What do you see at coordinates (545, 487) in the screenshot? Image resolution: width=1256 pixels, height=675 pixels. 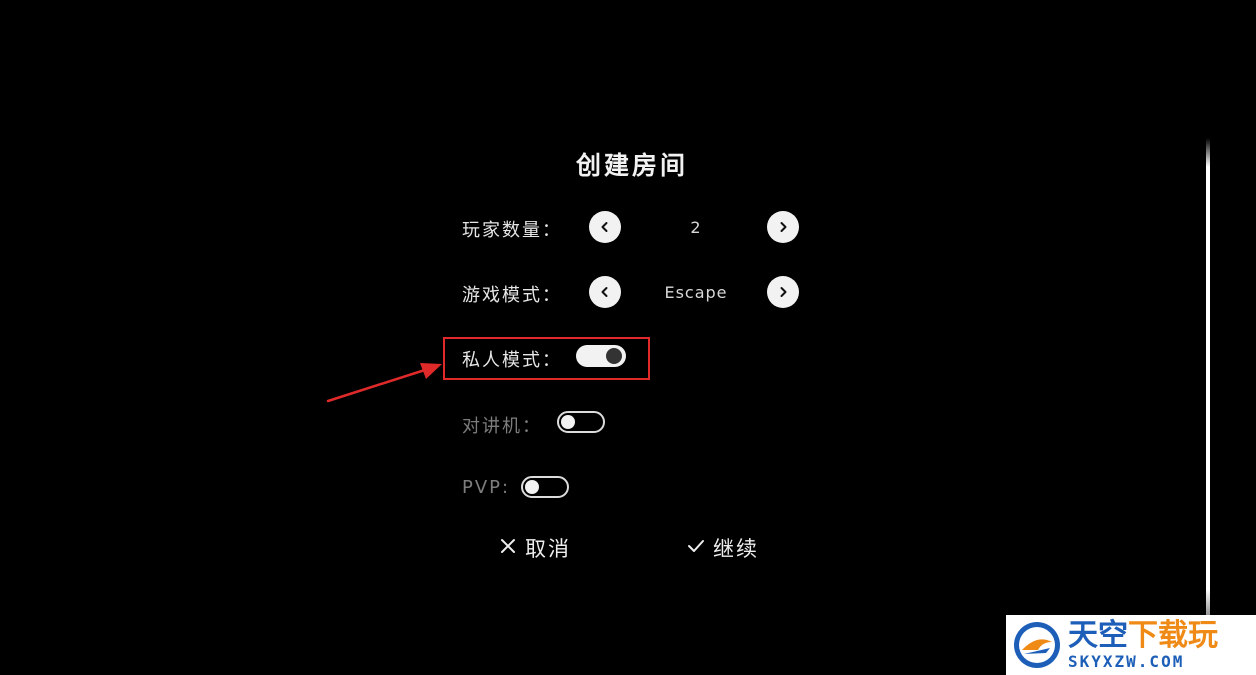 I see `pvp-toggle` at bounding box center [545, 487].